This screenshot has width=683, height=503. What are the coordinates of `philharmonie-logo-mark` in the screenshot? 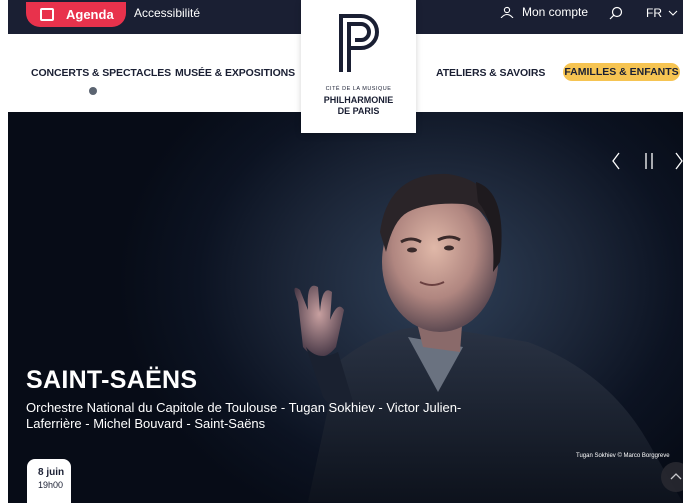 It's located at (359, 43).